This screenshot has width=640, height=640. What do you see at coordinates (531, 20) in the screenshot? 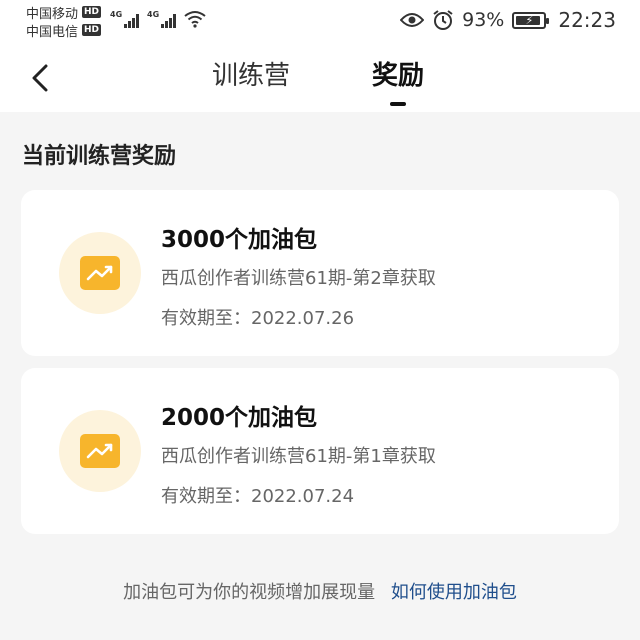
I see `battery-icon: ⚡` at bounding box center [531, 20].